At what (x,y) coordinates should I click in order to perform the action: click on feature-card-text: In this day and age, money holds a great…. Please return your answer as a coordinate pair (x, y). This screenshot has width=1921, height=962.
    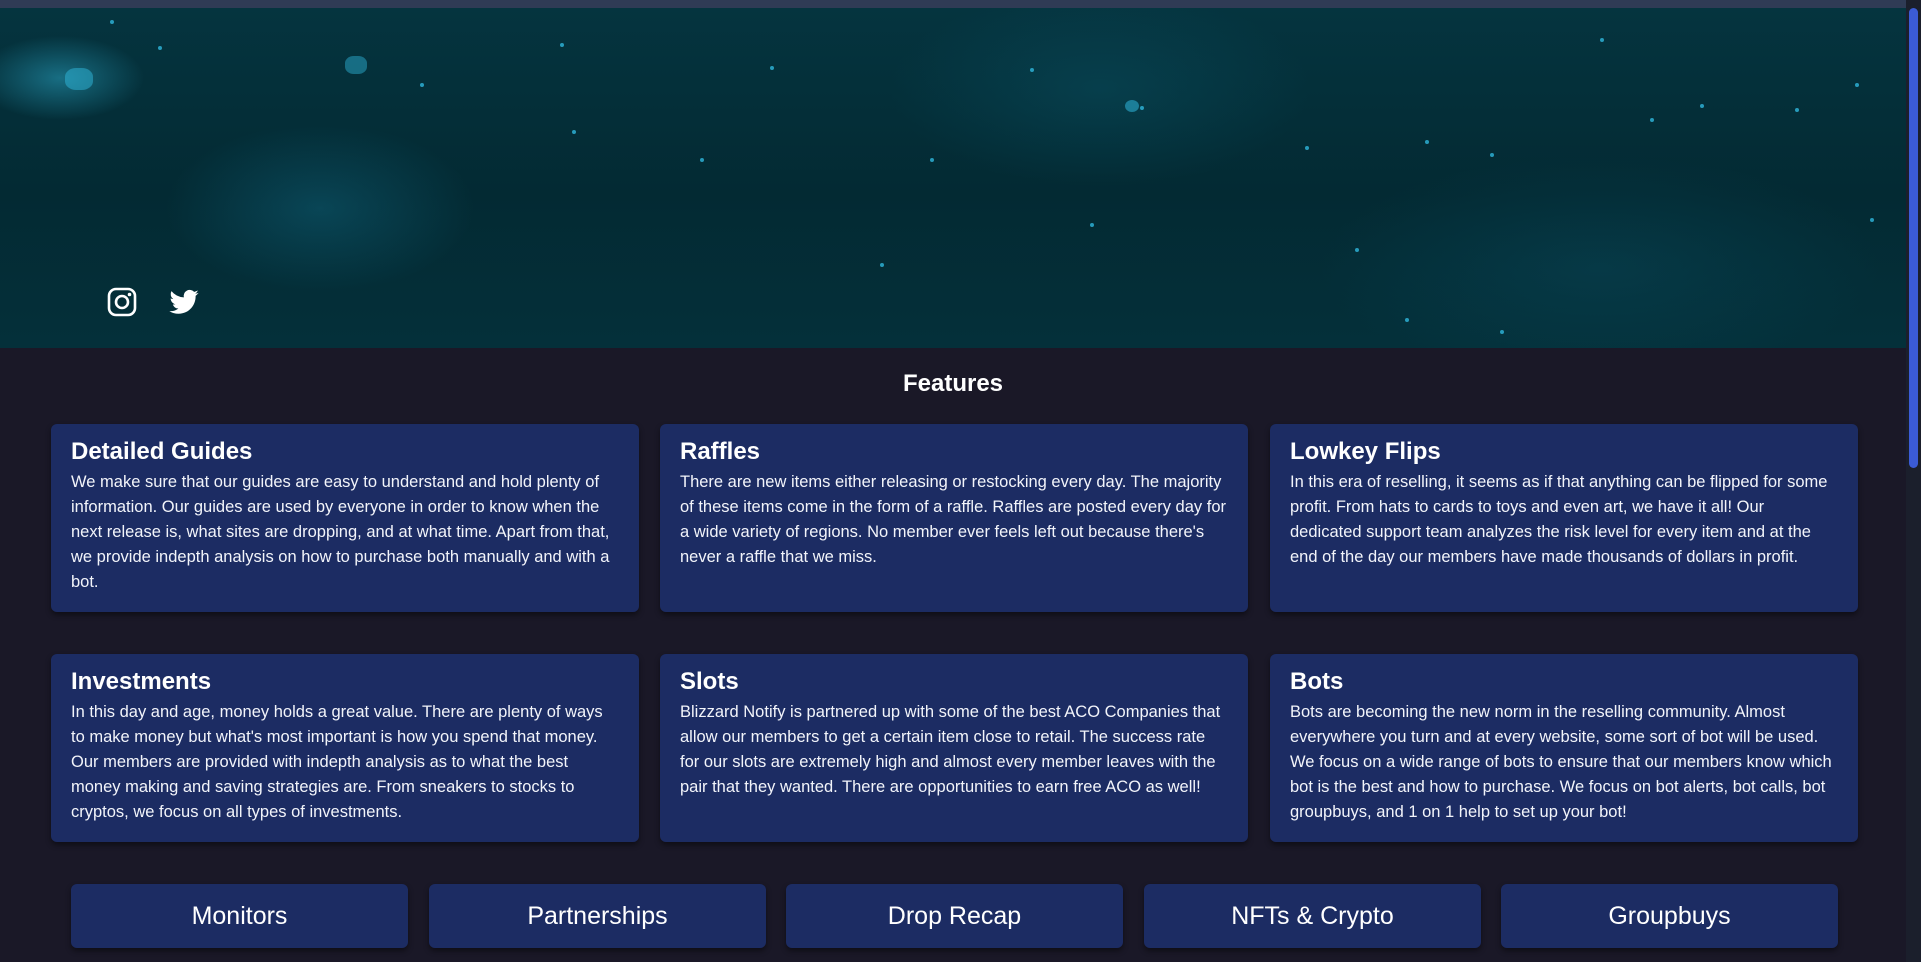
    Looking at the image, I should click on (337, 762).